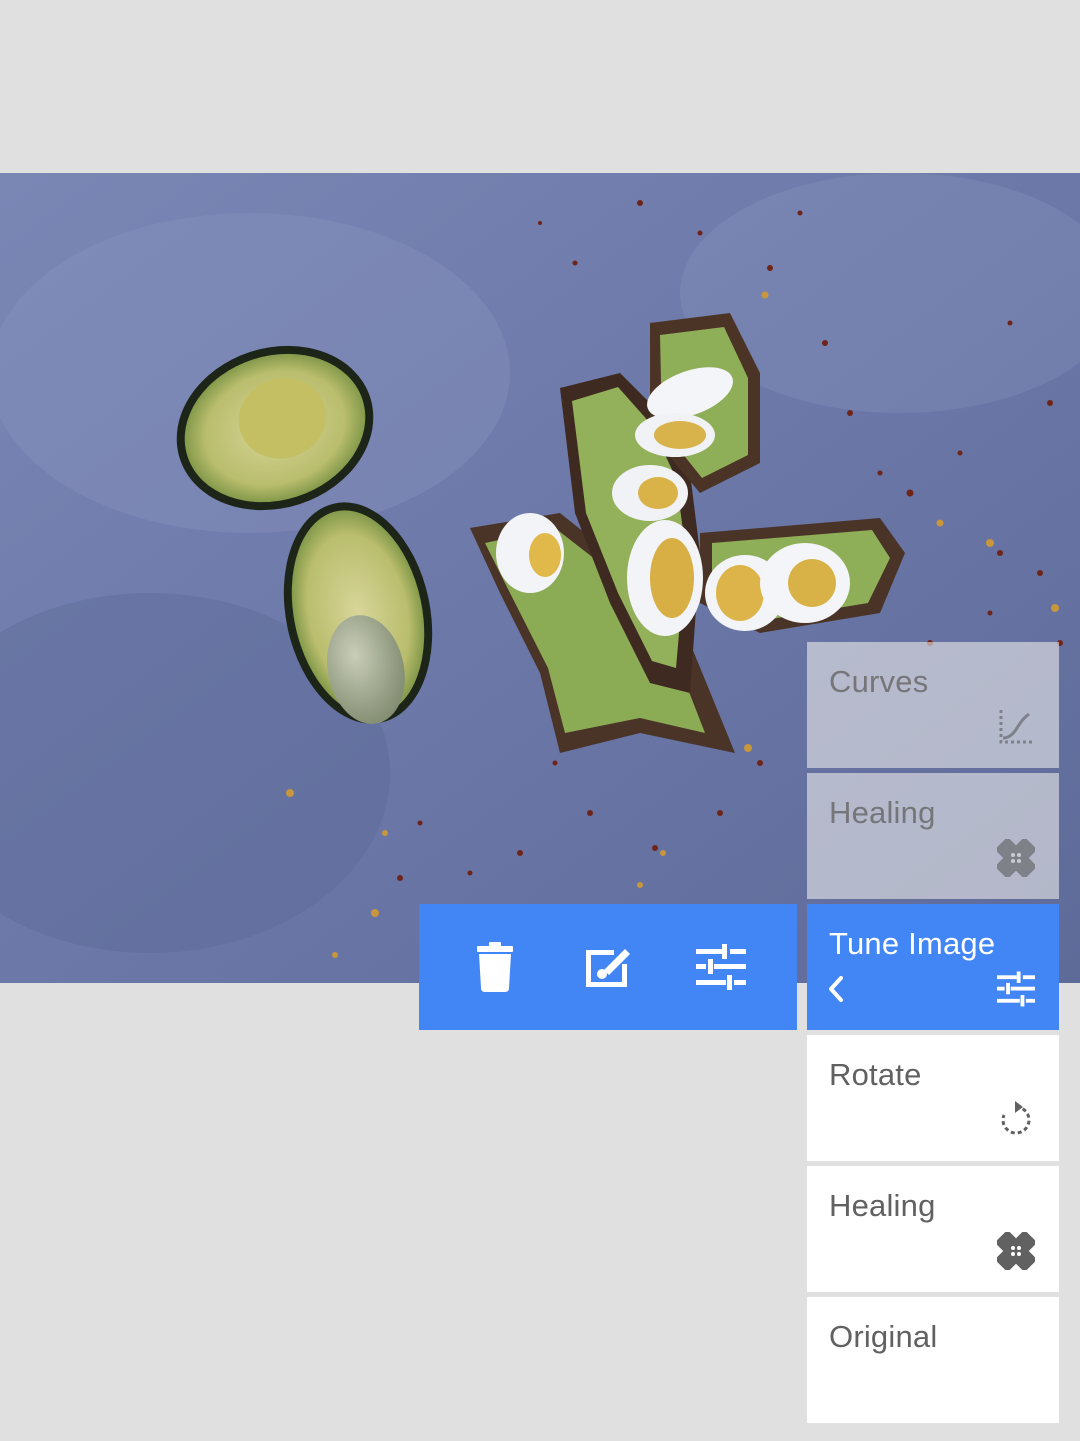 The image size is (1080, 1441). I want to click on chevron-left-icon, so click(836, 989).